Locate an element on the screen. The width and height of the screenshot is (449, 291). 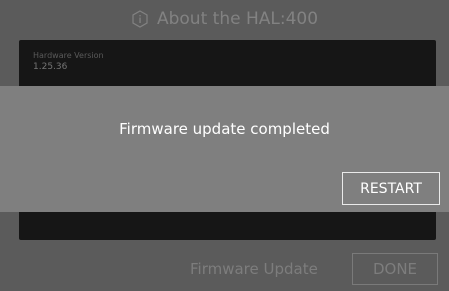
done-button: DONE is located at coordinates (395, 269).